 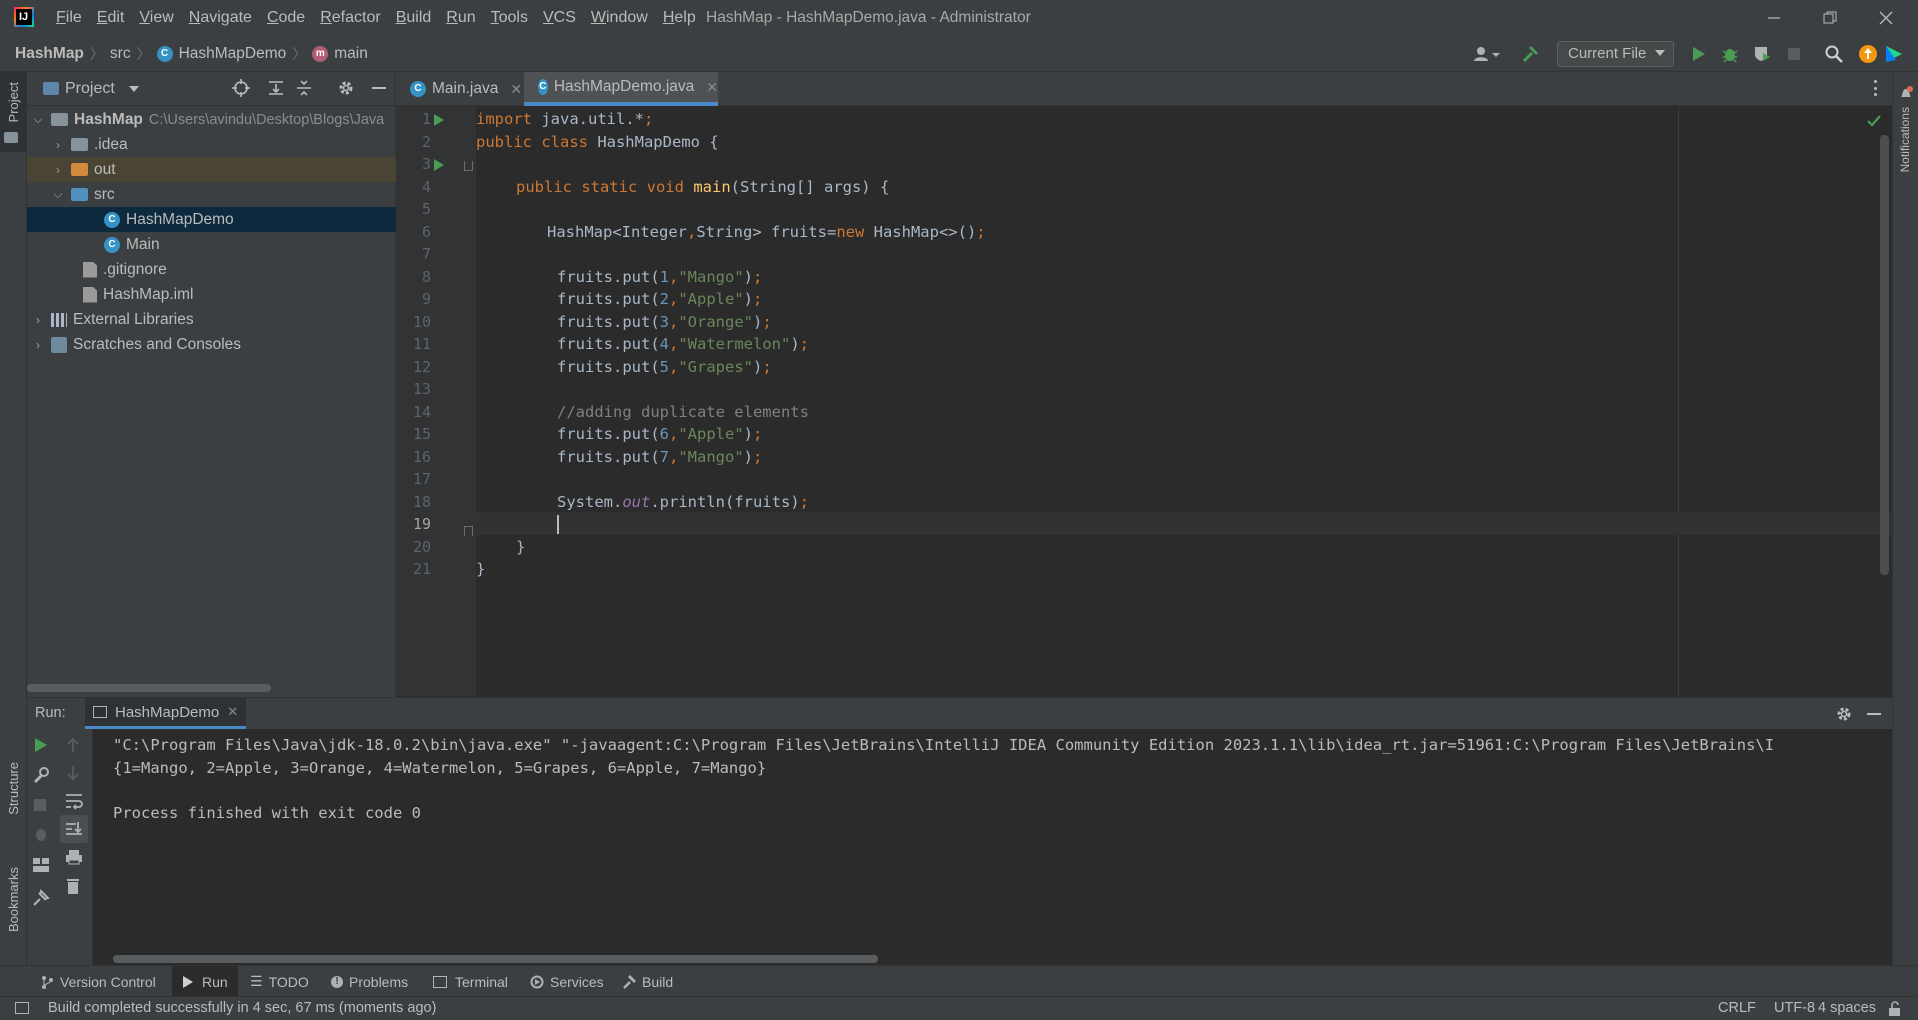 I want to click on soft-wrap-icon, so click(x=75, y=803).